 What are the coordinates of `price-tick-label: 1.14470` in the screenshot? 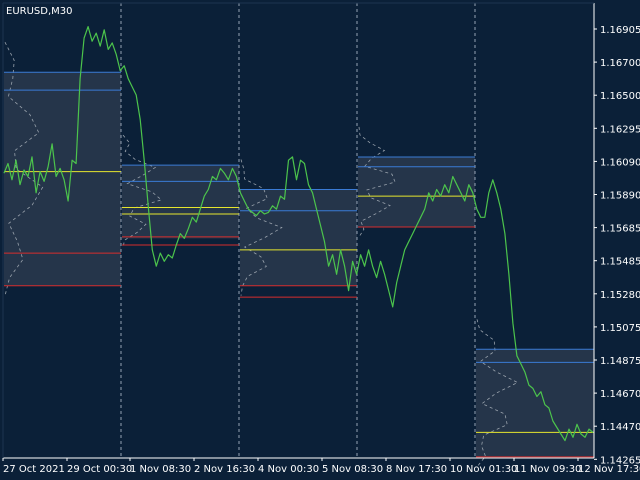 It's located at (620, 427).